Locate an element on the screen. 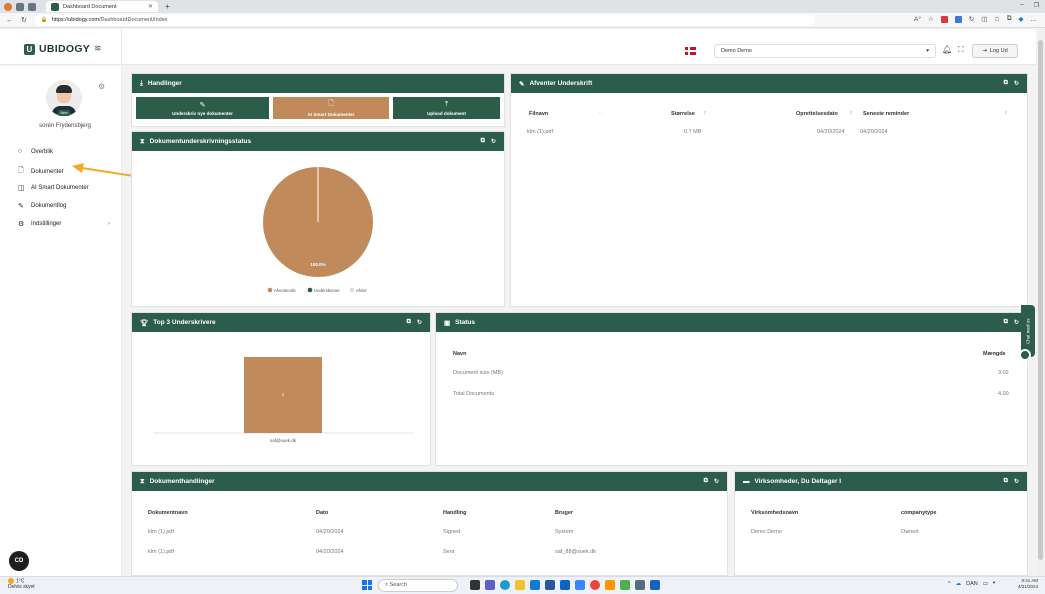  refresh-ext-icon: ↻ is located at coordinates (971, 19).